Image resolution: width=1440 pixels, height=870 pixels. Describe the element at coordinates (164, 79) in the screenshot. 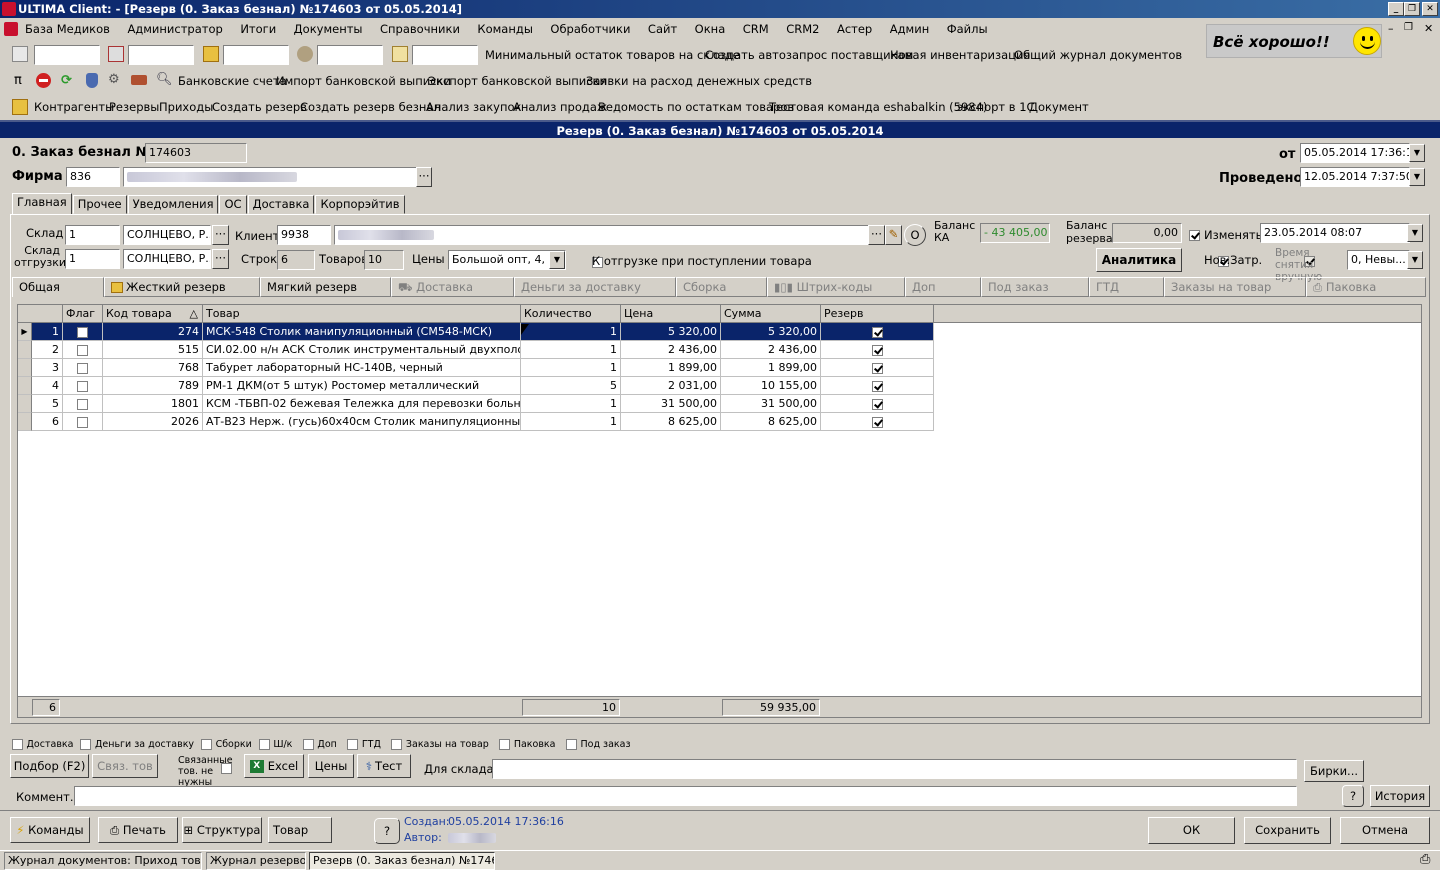

I see `search-icon: 🔍︎` at that location.